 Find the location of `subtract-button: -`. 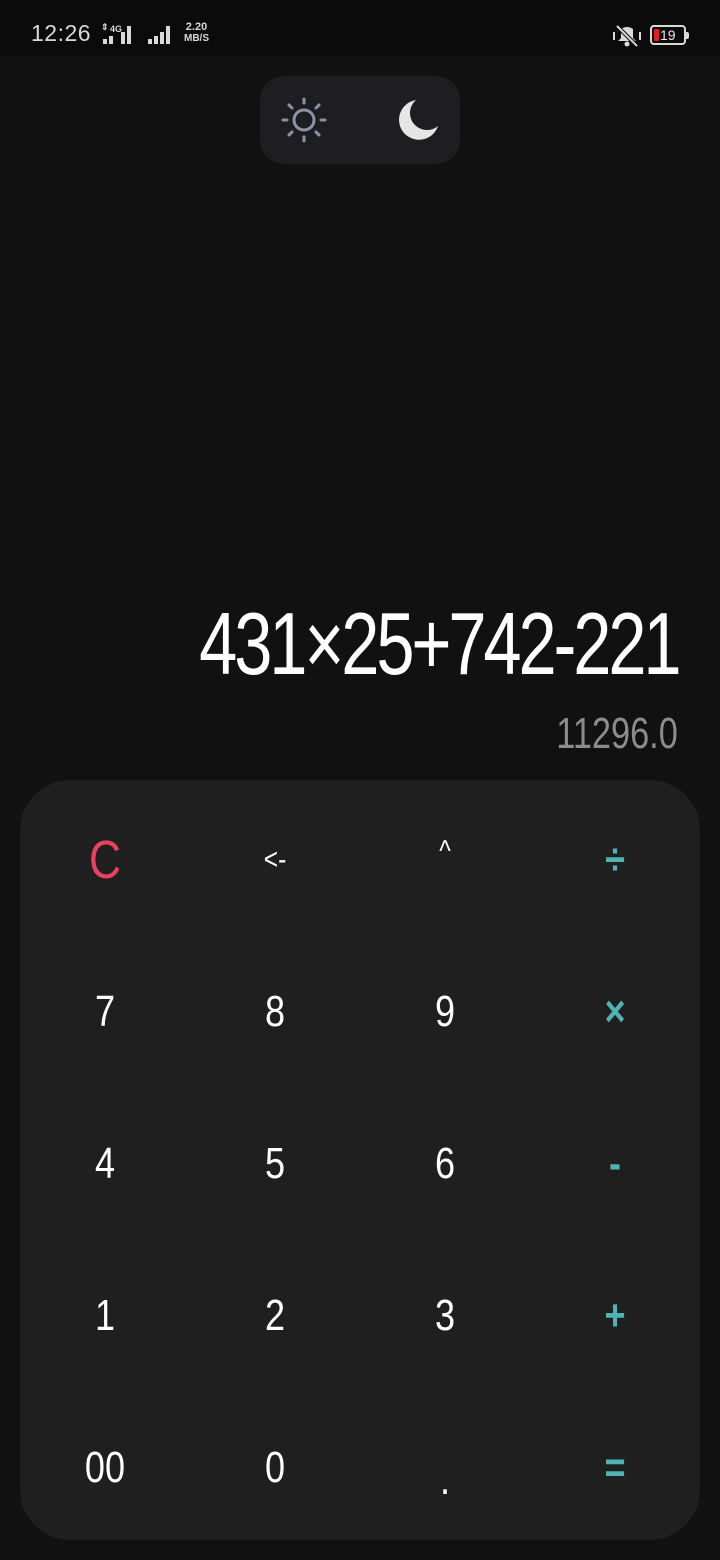

subtract-button: - is located at coordinates (615, 1164).